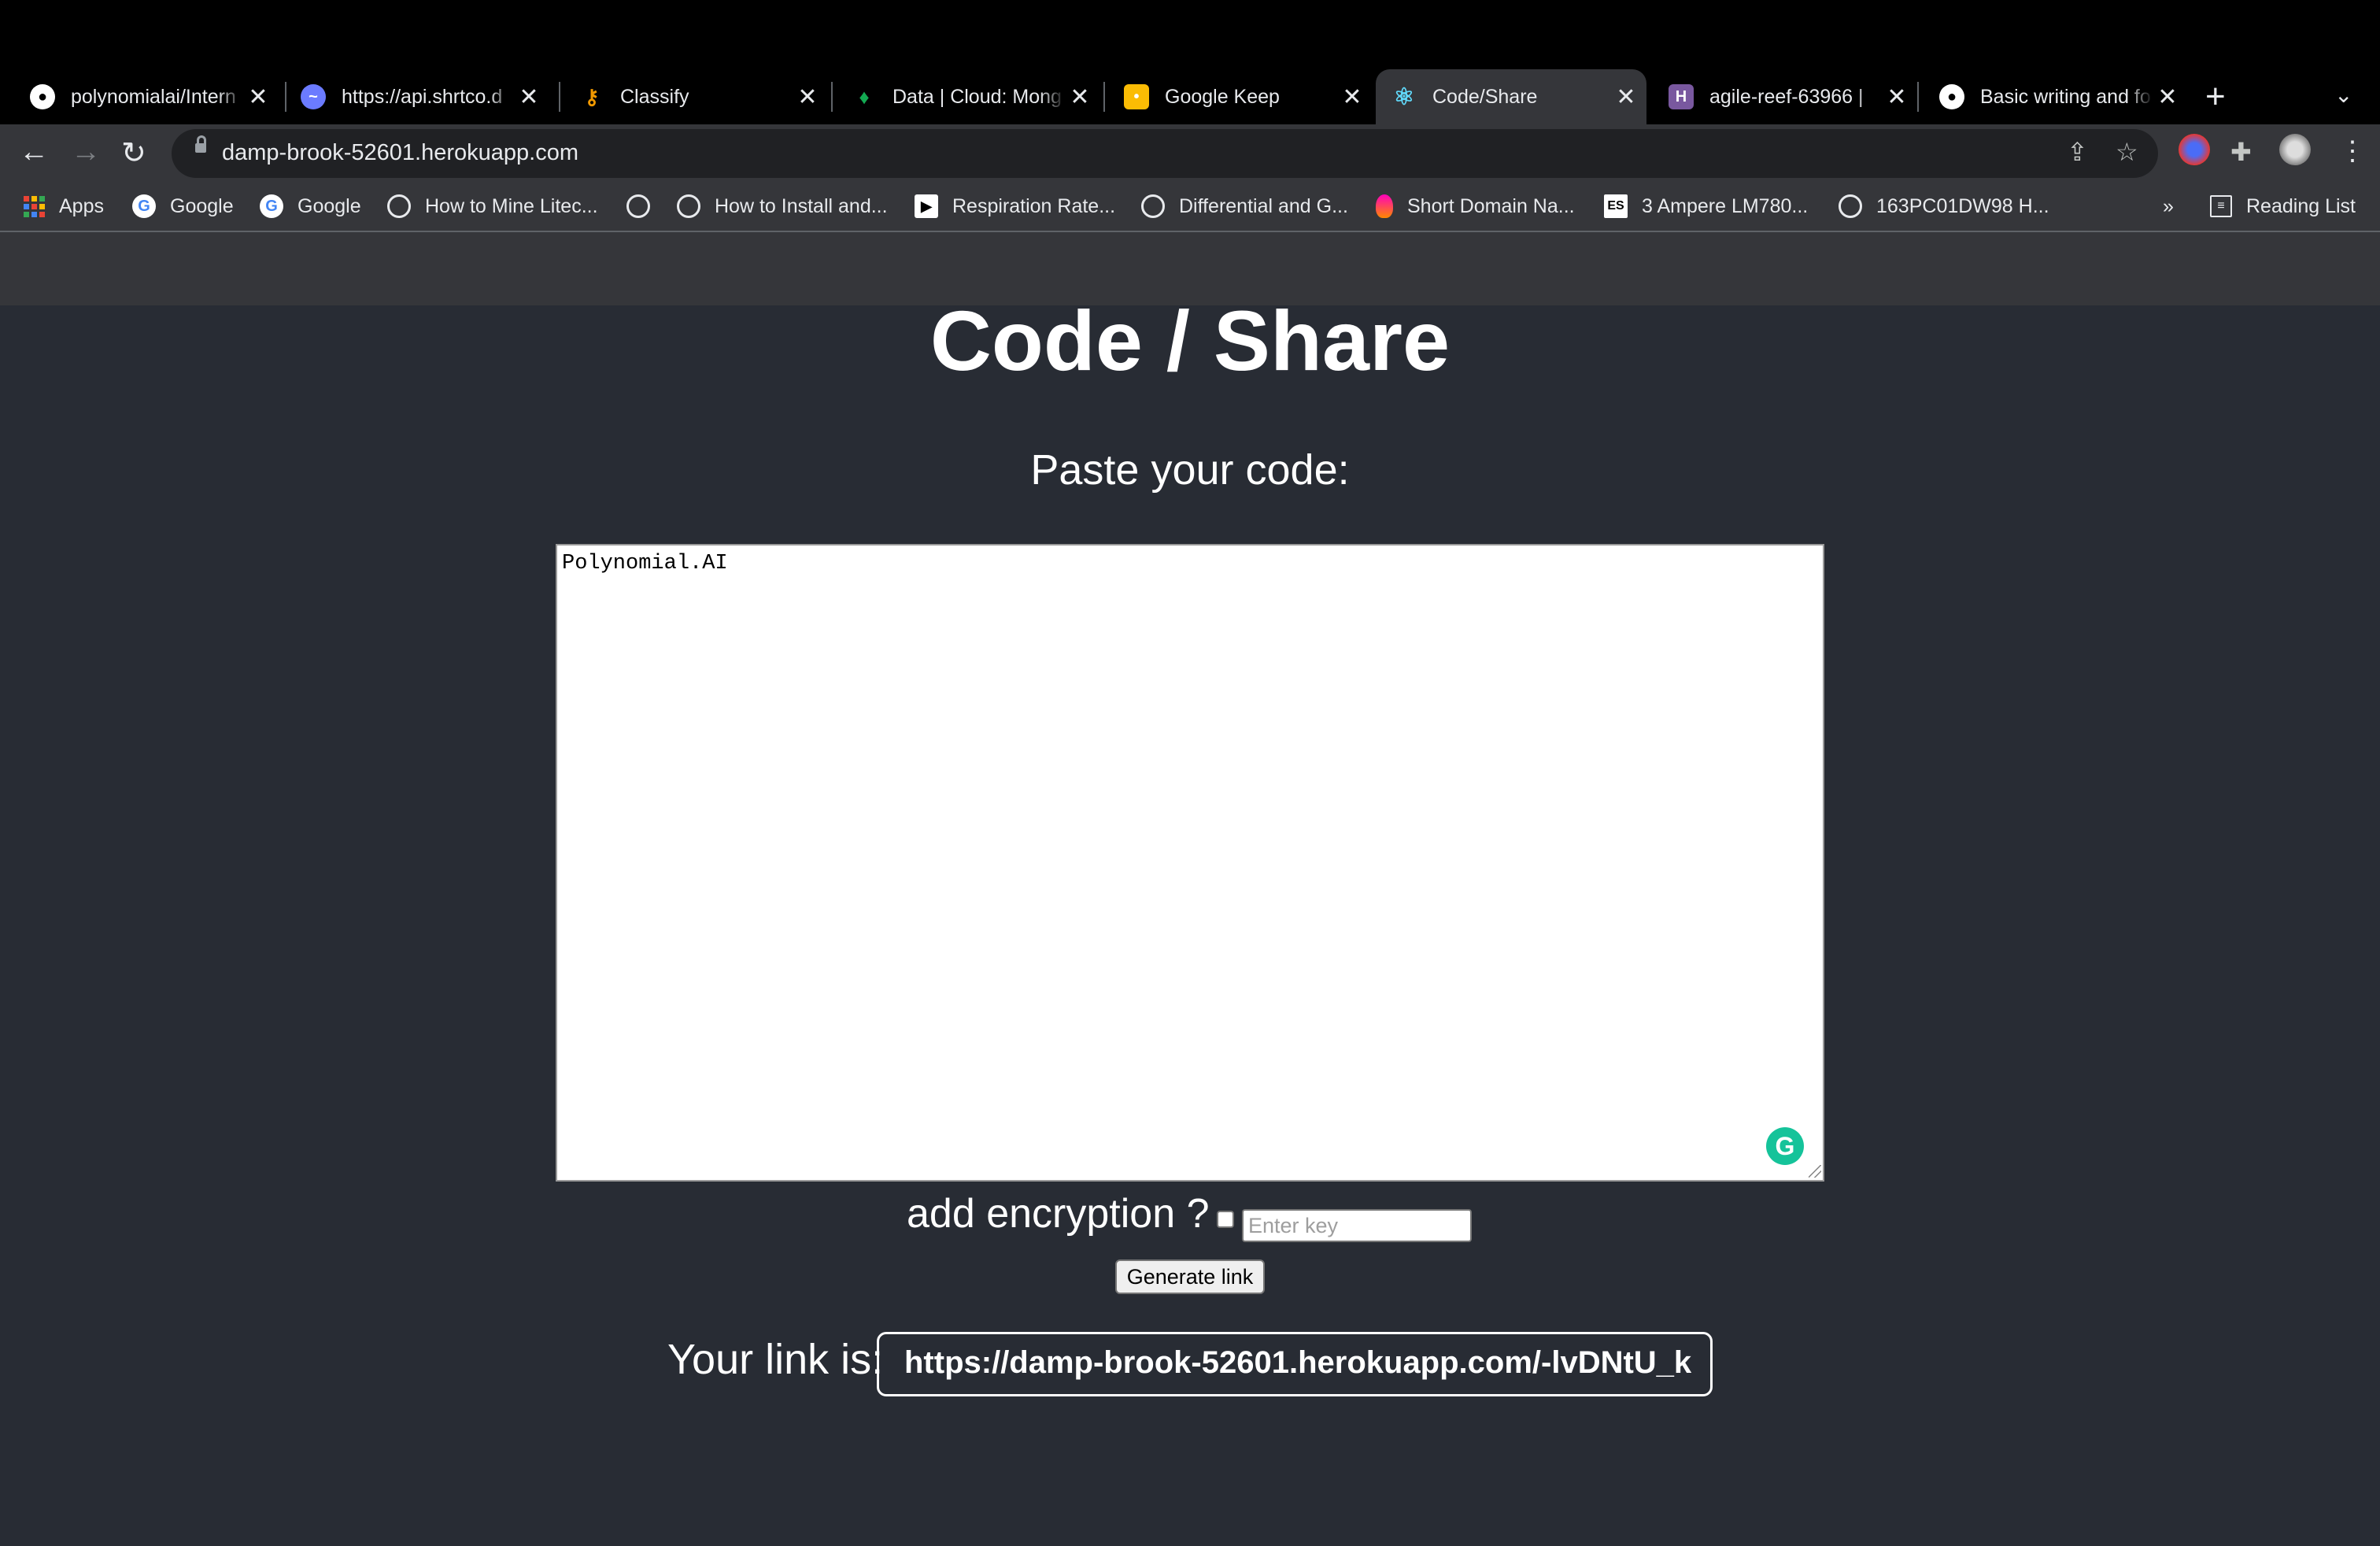 This screenshot has height=1546, width=2380. What do you see at coordinates (697, 96) in the screenshot?
I see `tab-classify: ⚷ Classify ✕` at bounding box center [697, 96].